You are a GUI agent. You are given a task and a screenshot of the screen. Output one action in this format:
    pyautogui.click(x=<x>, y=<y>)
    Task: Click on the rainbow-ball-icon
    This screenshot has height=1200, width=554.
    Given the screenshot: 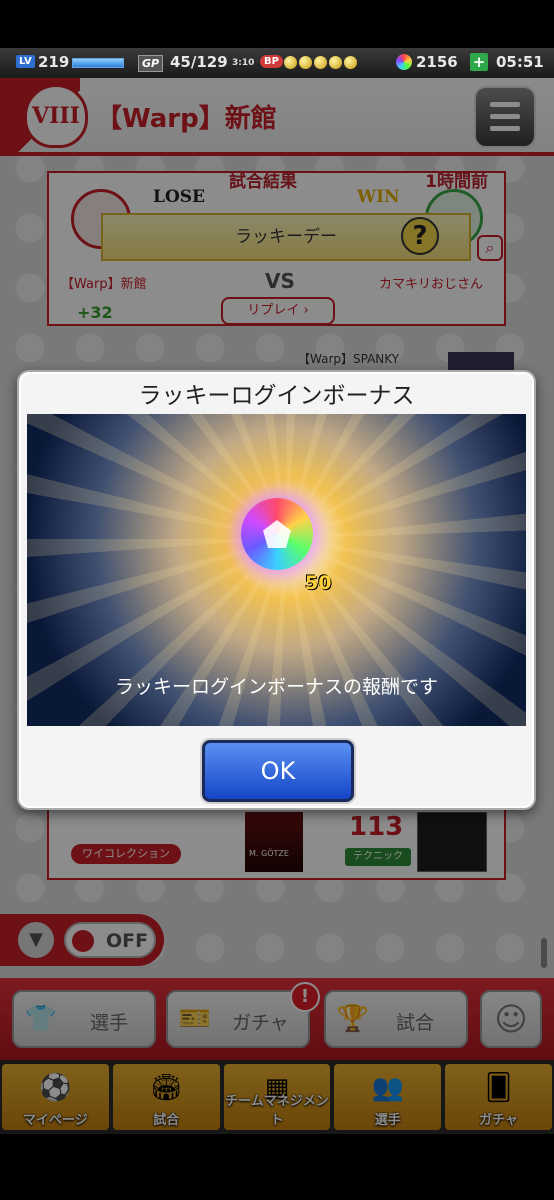 What is the action you would take?
    pyautogui.click(x=277, y=534)
    